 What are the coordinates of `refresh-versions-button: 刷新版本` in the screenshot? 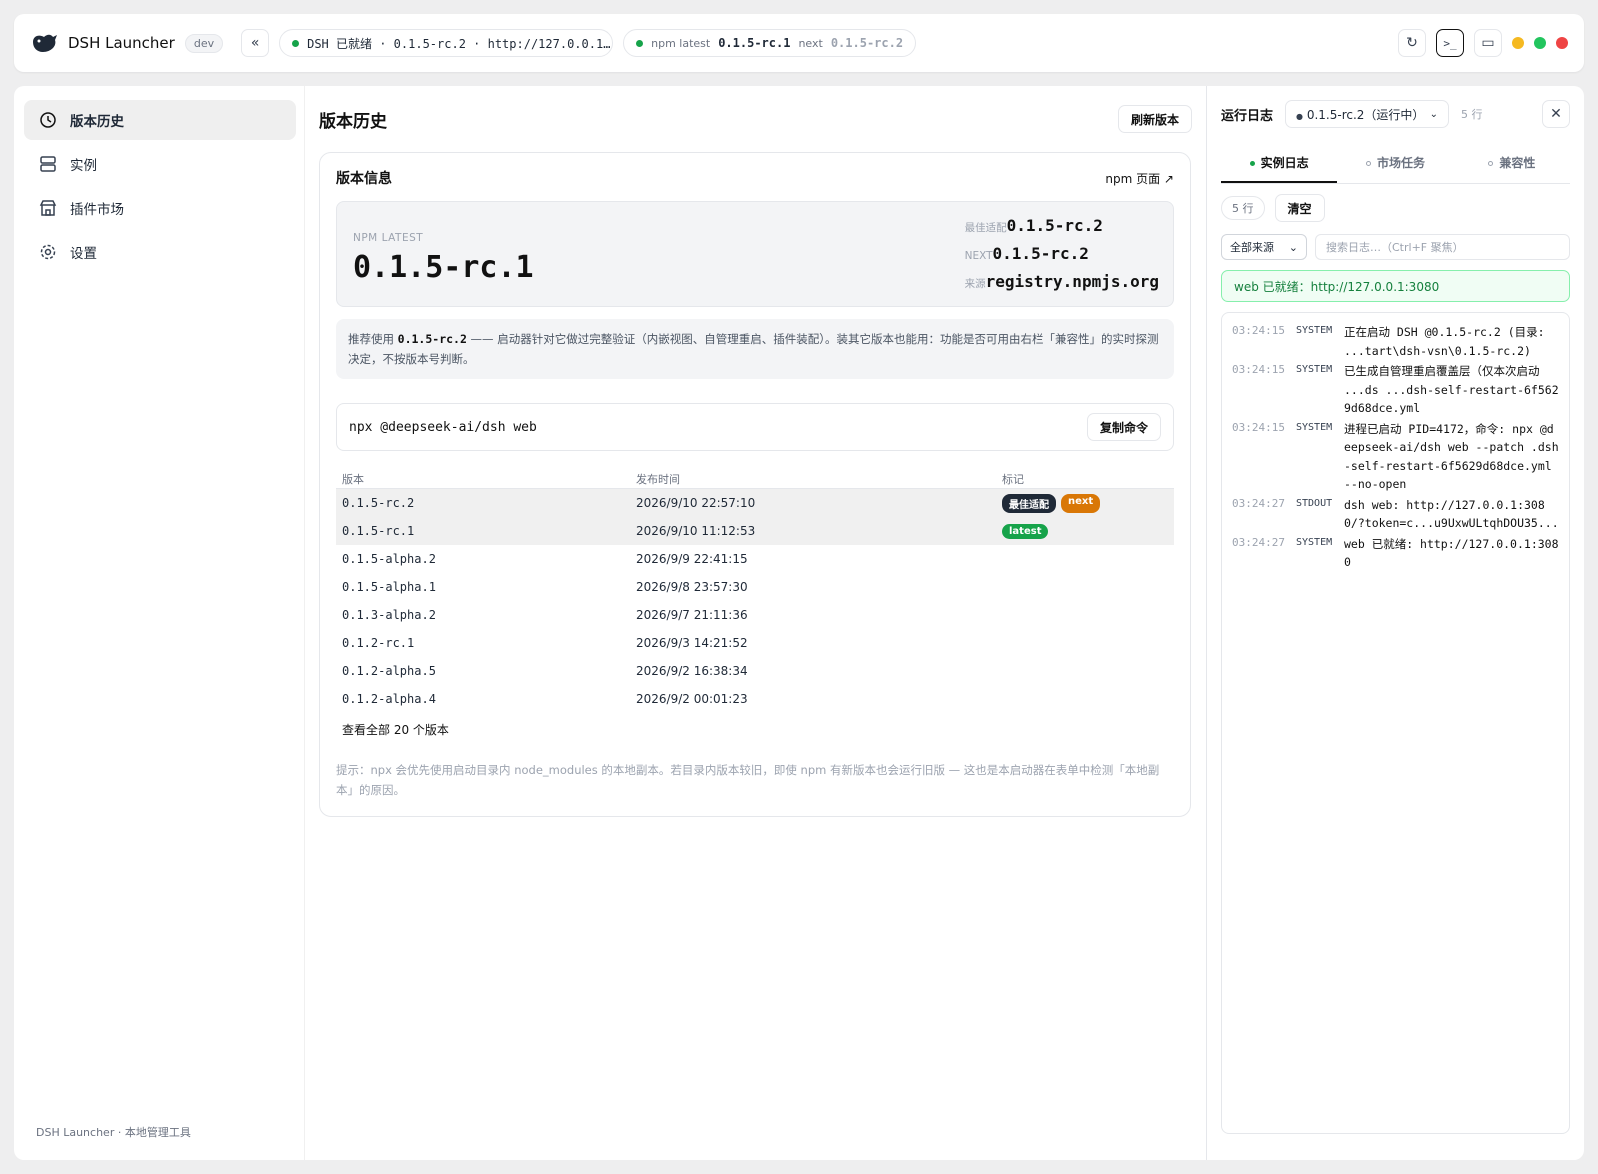 It's located at (1154, 119).